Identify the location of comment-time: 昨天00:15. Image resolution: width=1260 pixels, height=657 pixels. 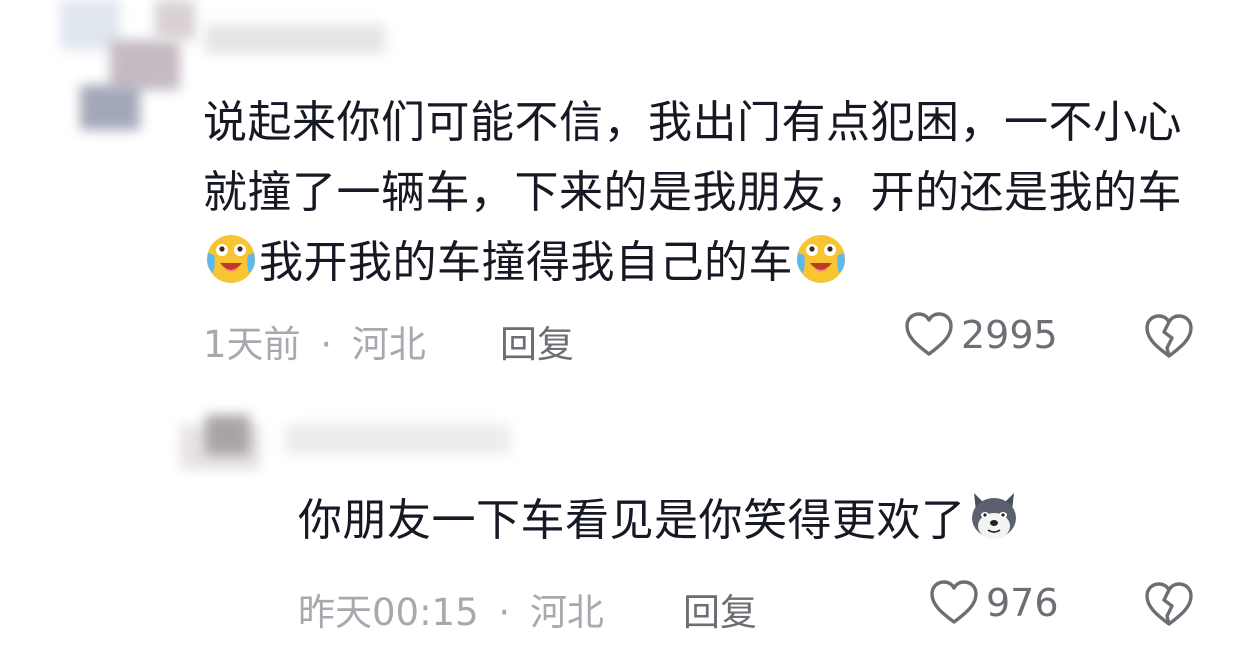
(388, 612).